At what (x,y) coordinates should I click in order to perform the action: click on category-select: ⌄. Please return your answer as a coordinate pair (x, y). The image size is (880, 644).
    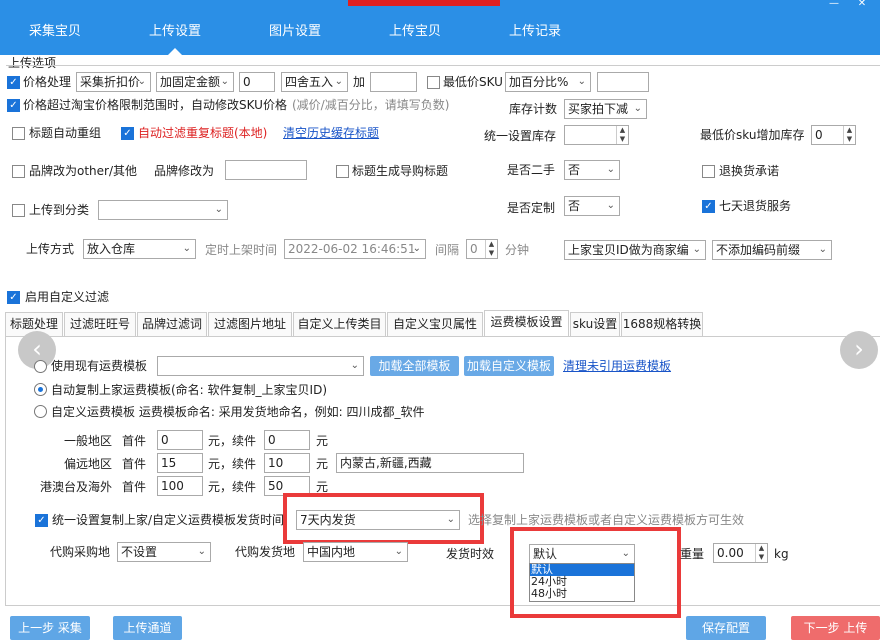
    Looking at the image, I should click on (163, 210).